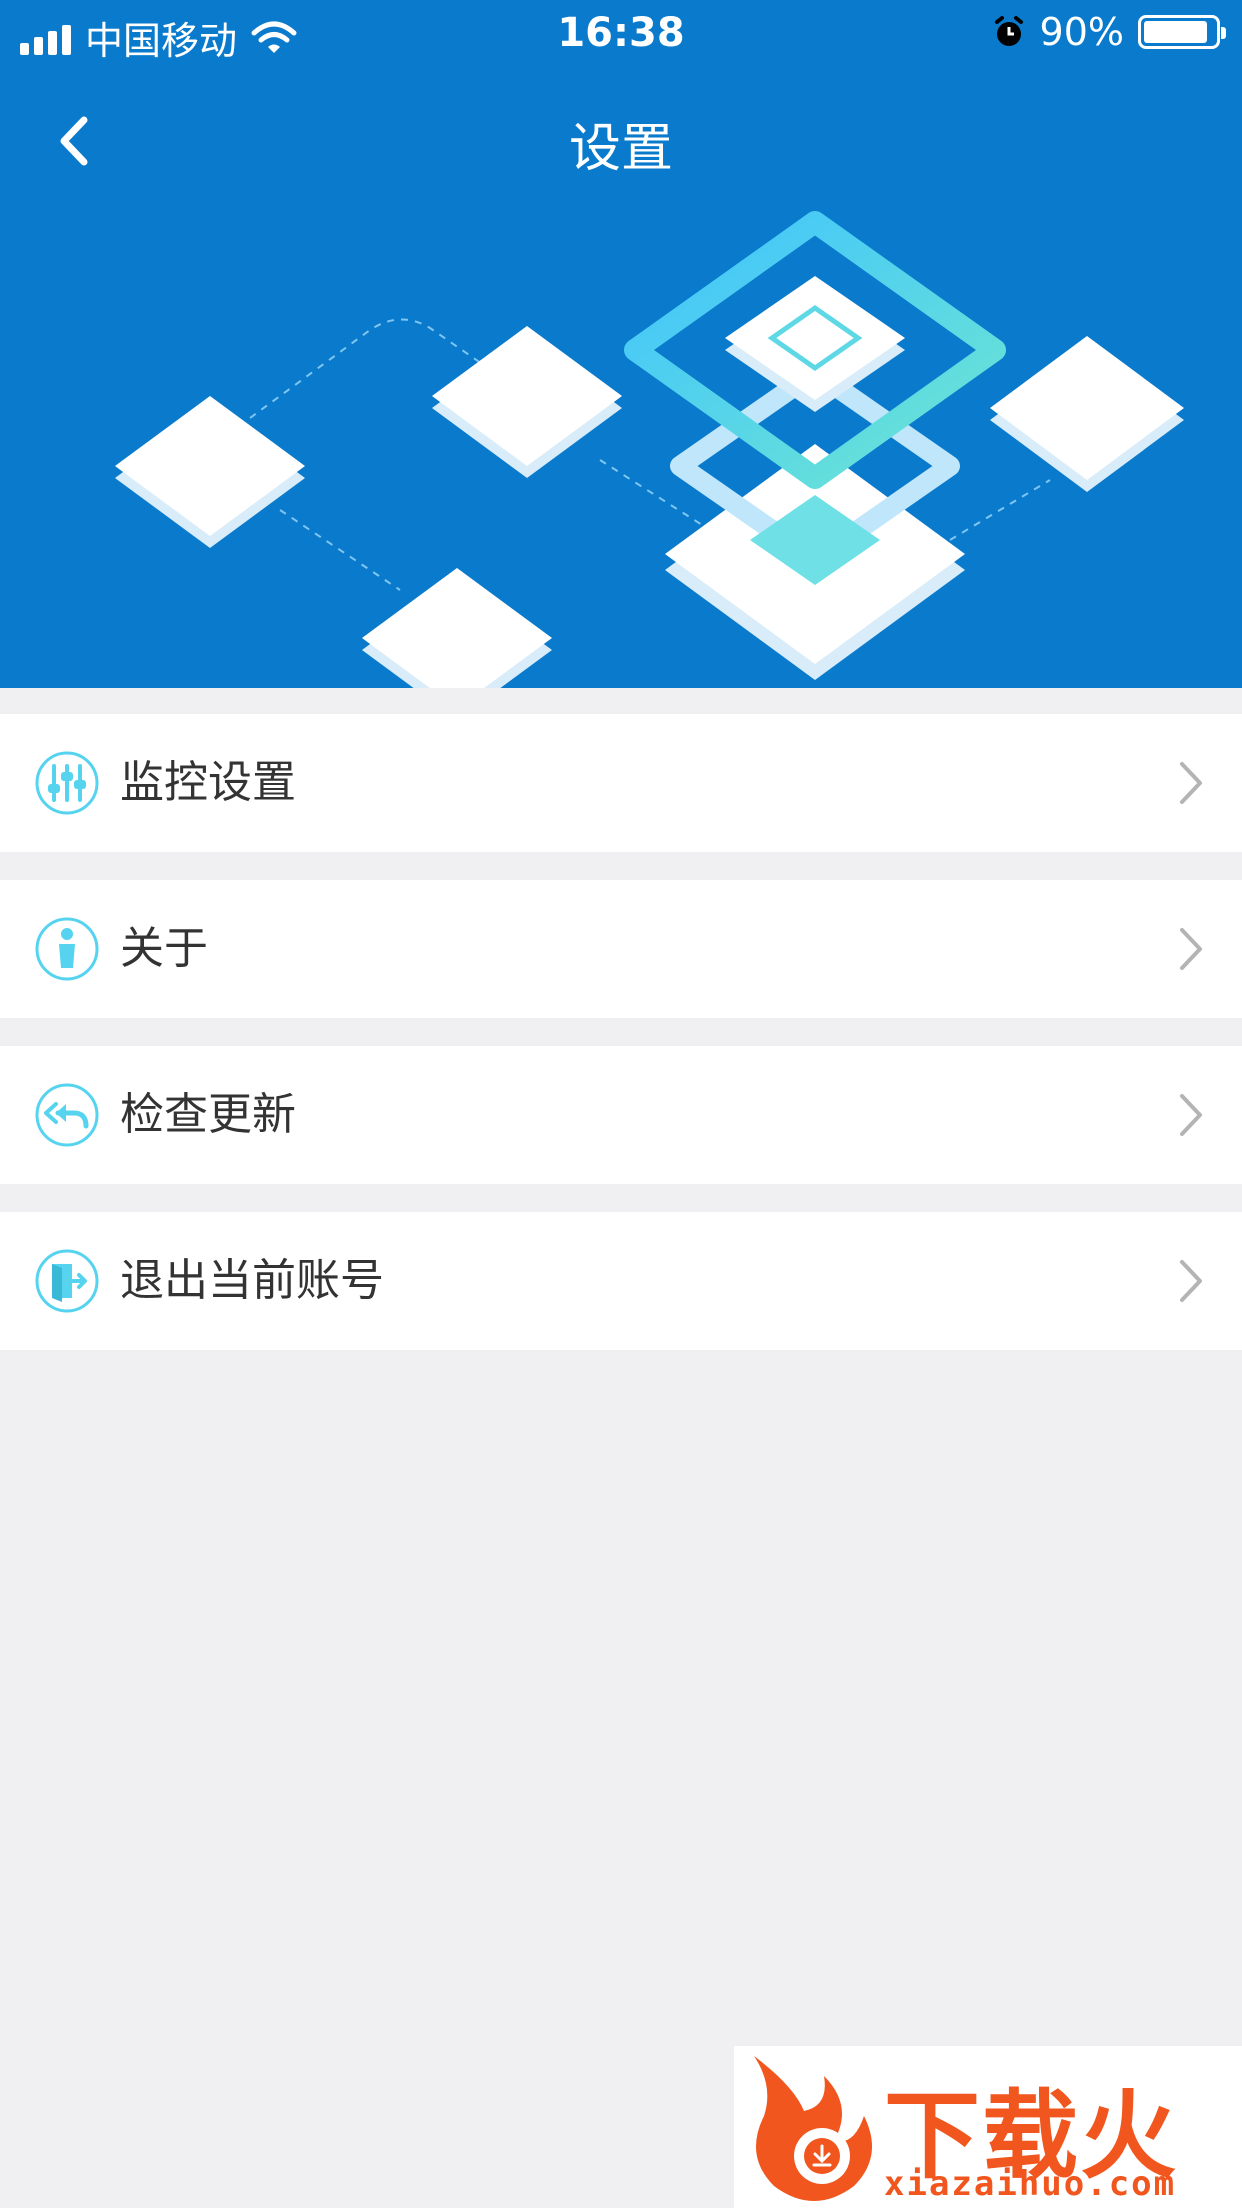 The height and width of the screenshot is (2208, 1242). I want to click on menu-item-label: 关于, so click(164, 948).